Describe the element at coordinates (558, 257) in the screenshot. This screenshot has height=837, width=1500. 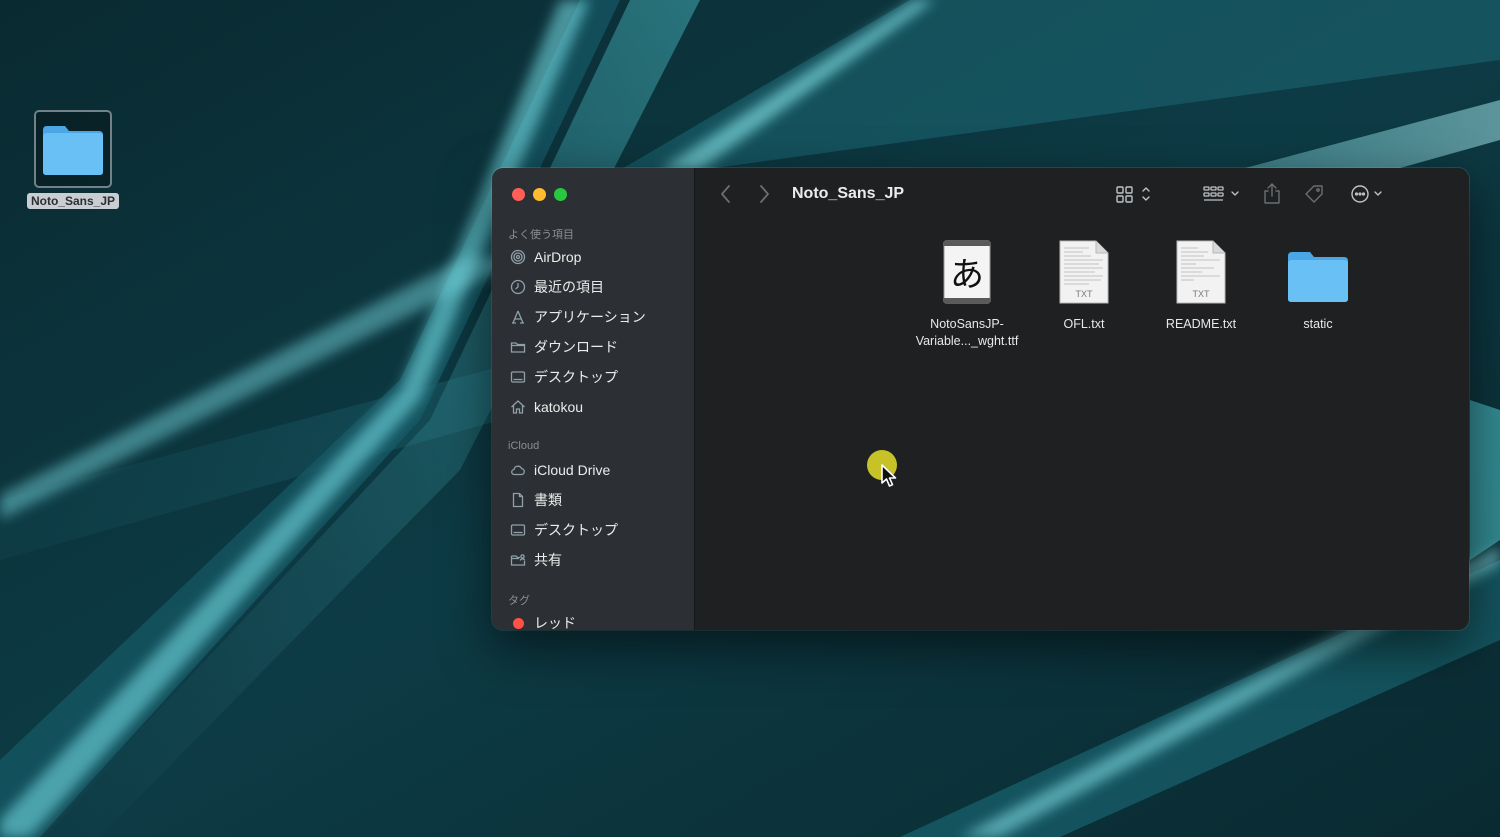
I see `sidebar-item-label: AirDrop` at that location.